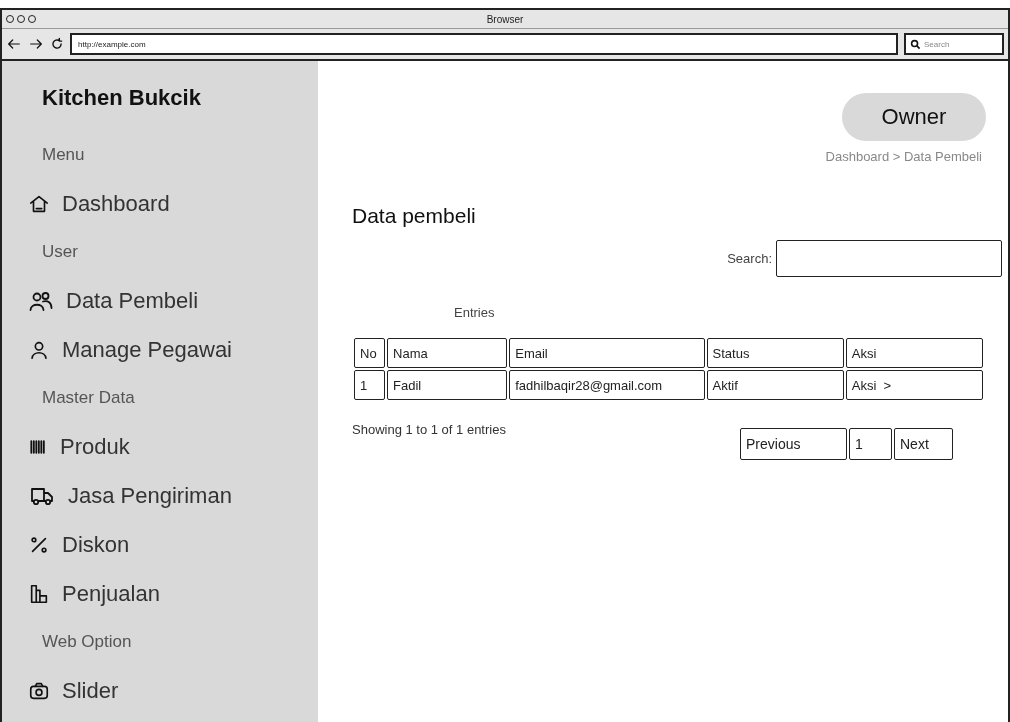  Describe the element at coordinates (775, 353) in the screenshot. I see `column-header: Status` at that location.